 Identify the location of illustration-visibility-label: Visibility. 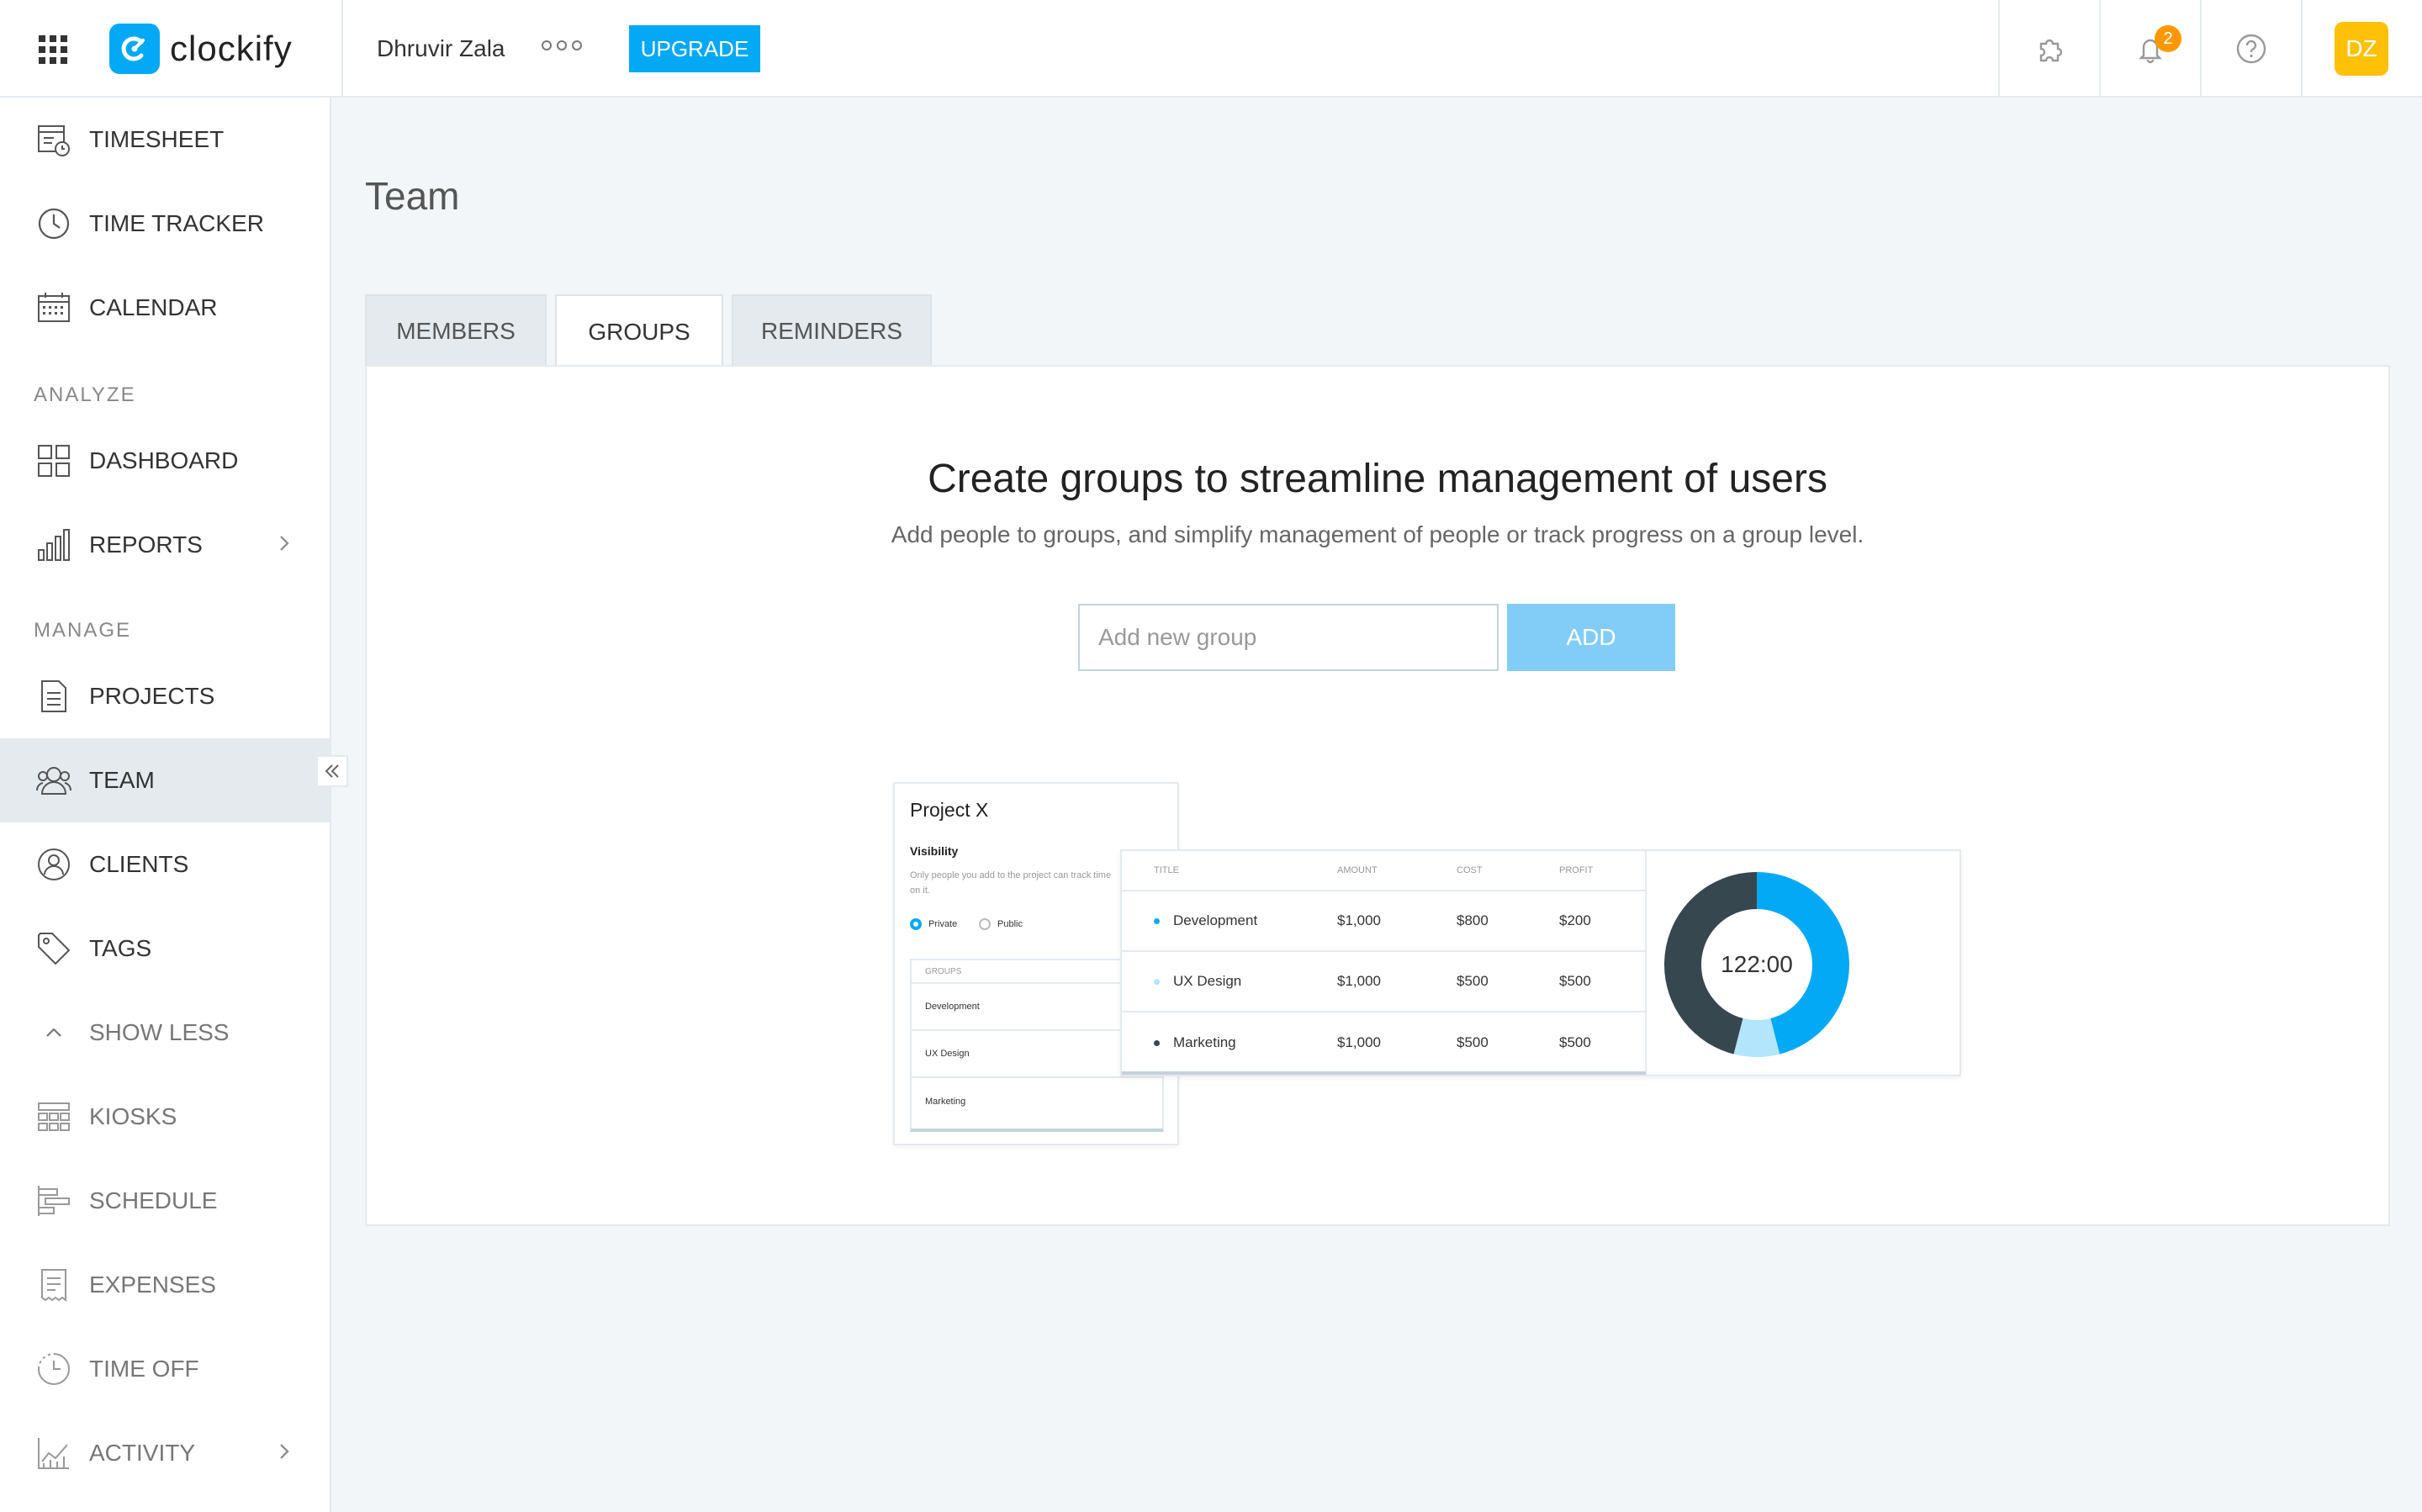
(934, 851).